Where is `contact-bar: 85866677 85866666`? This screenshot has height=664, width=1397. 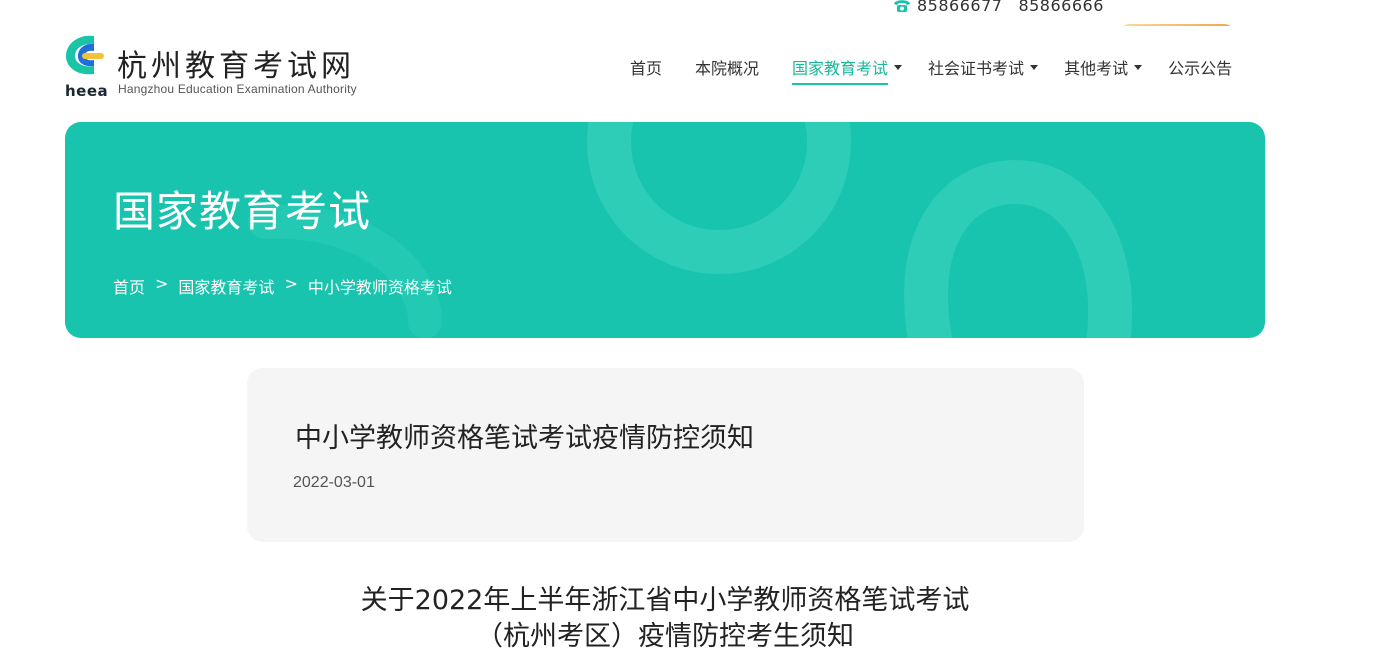
contact-bar: 85866677 85866666 is located at coordinates (998, 8).